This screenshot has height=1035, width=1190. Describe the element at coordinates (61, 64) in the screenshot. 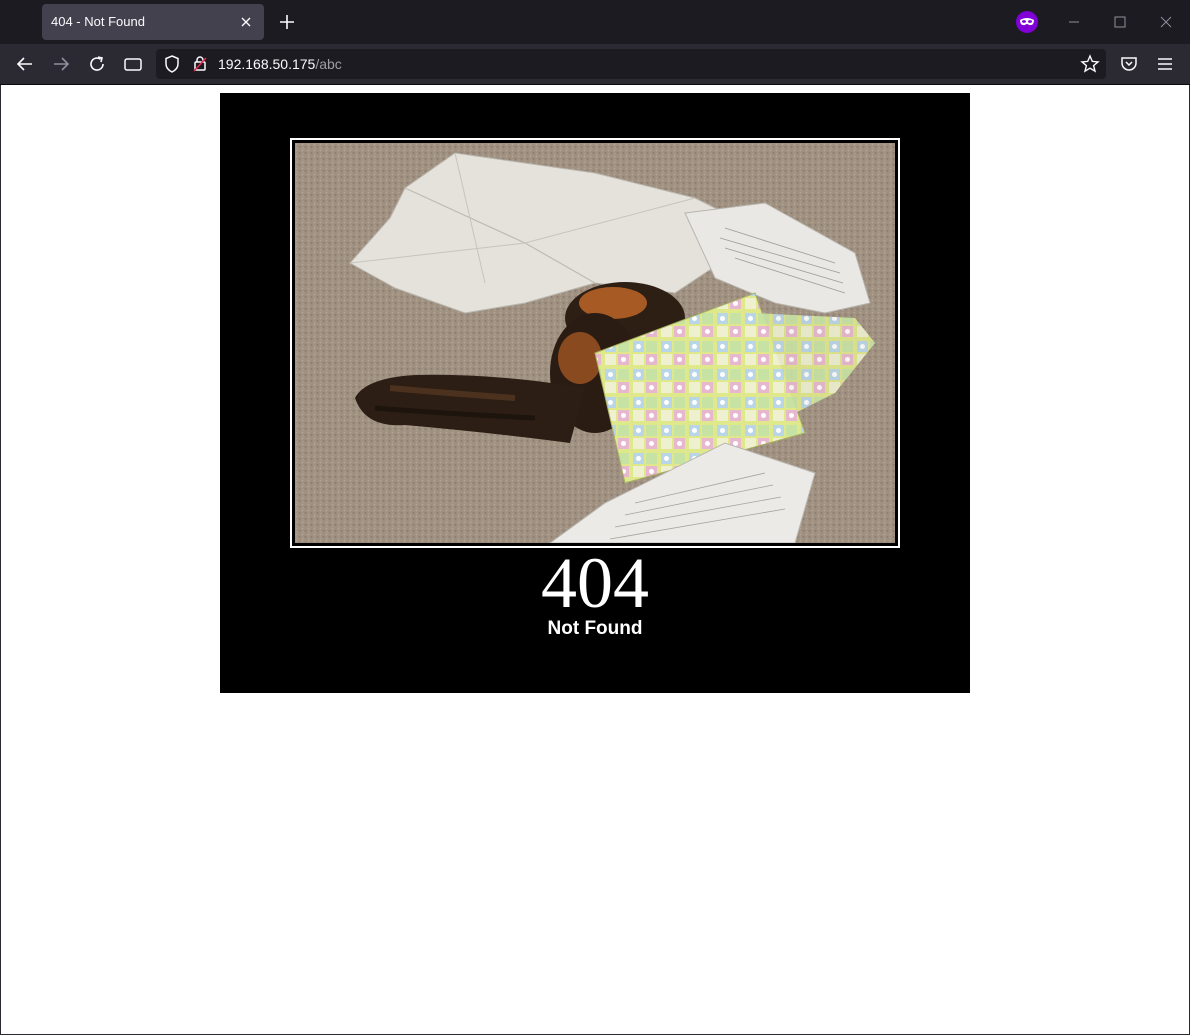

I see `forward-arrow-icon` at that location.